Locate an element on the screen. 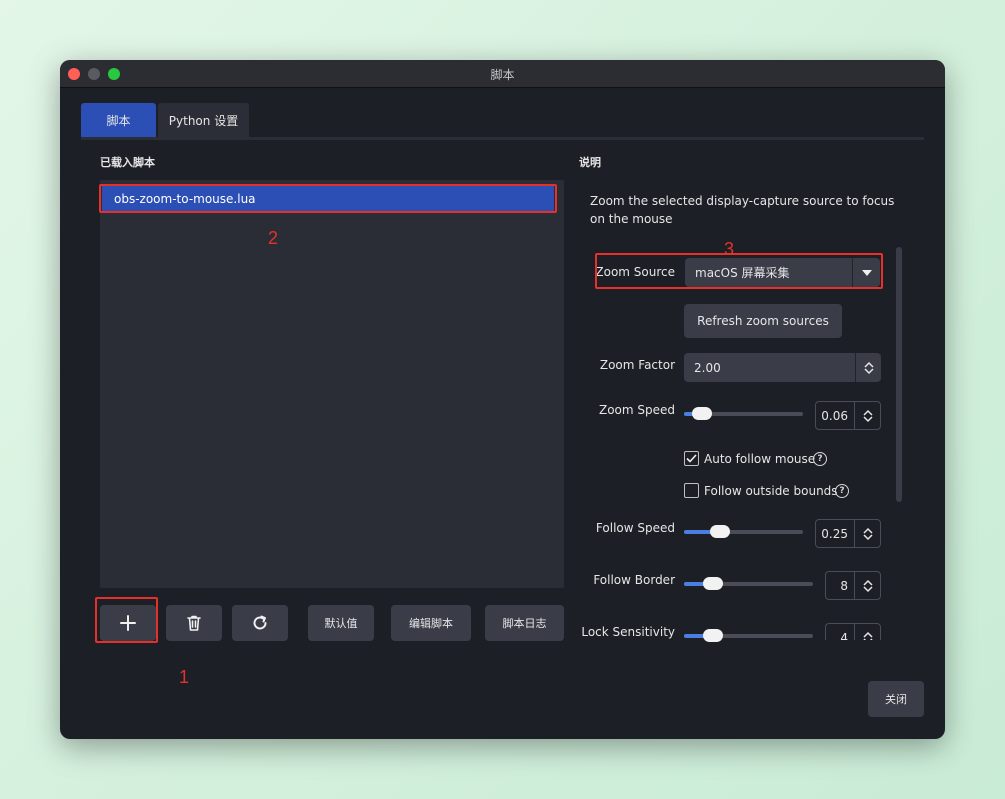 This screenshot has width=1005, height=799. title-bar: 脚本 is located at coordinates (502, 74).